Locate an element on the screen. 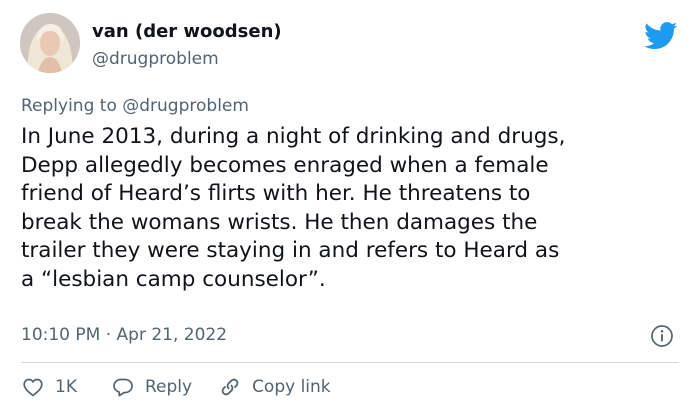 The image size is (700, 407). twitter-bird-icon is located at coordinates (661, 36).